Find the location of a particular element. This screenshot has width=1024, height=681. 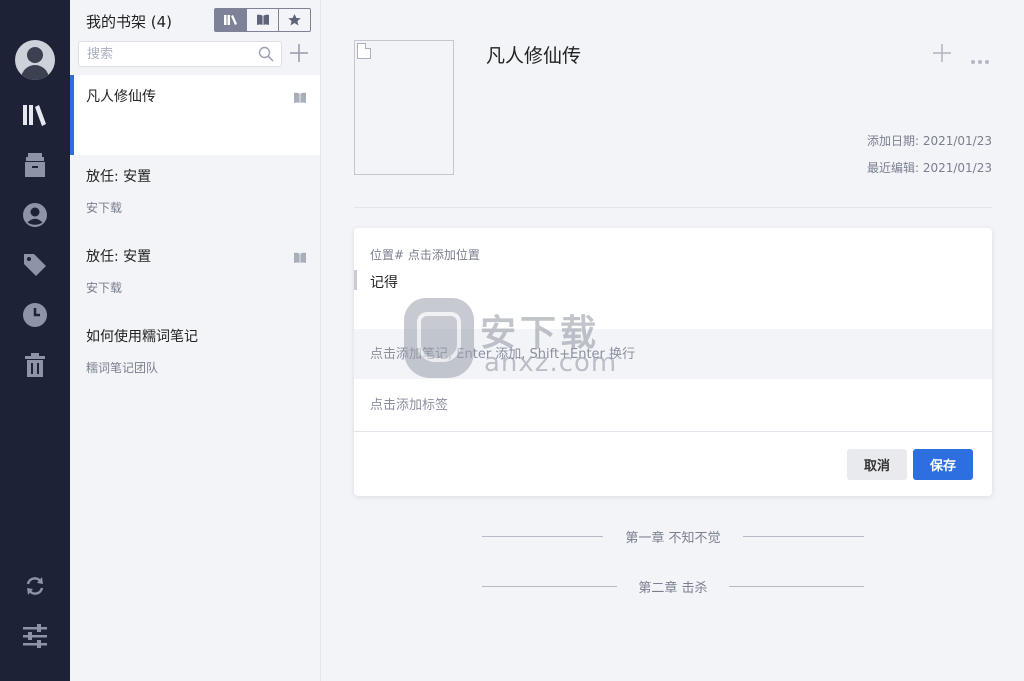

shelf-title: 我的书架 (4) is located at coordinates (129, 22).